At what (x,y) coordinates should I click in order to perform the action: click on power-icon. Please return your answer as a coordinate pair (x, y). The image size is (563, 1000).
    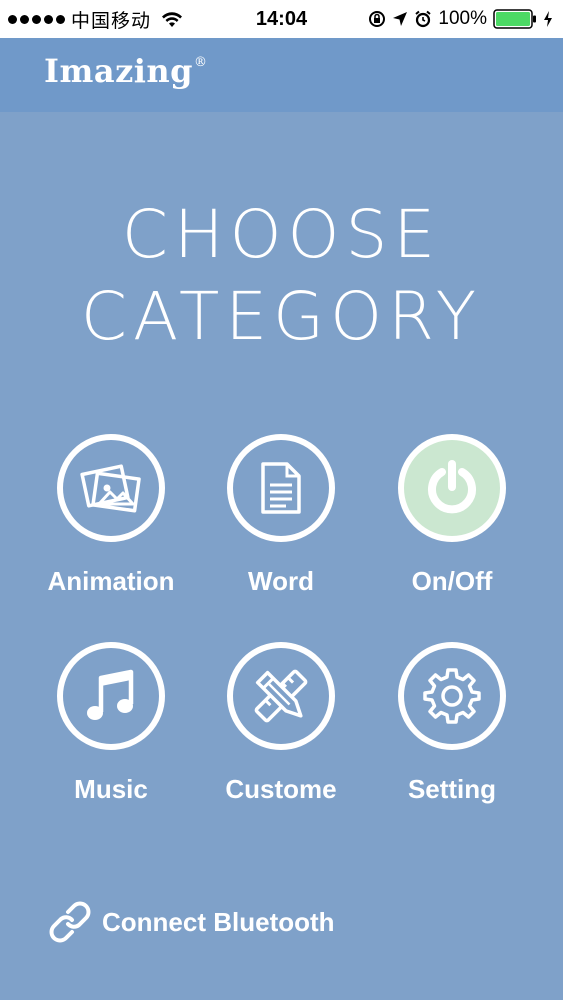
    Looking at the image, I should click on (452, 487).